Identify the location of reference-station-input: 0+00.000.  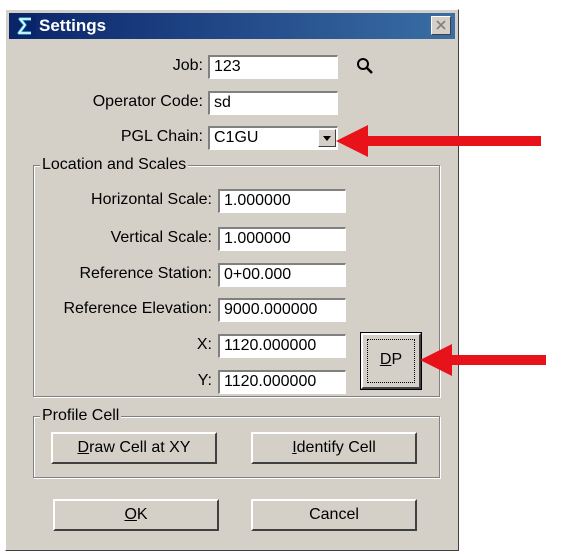
(282, 275).